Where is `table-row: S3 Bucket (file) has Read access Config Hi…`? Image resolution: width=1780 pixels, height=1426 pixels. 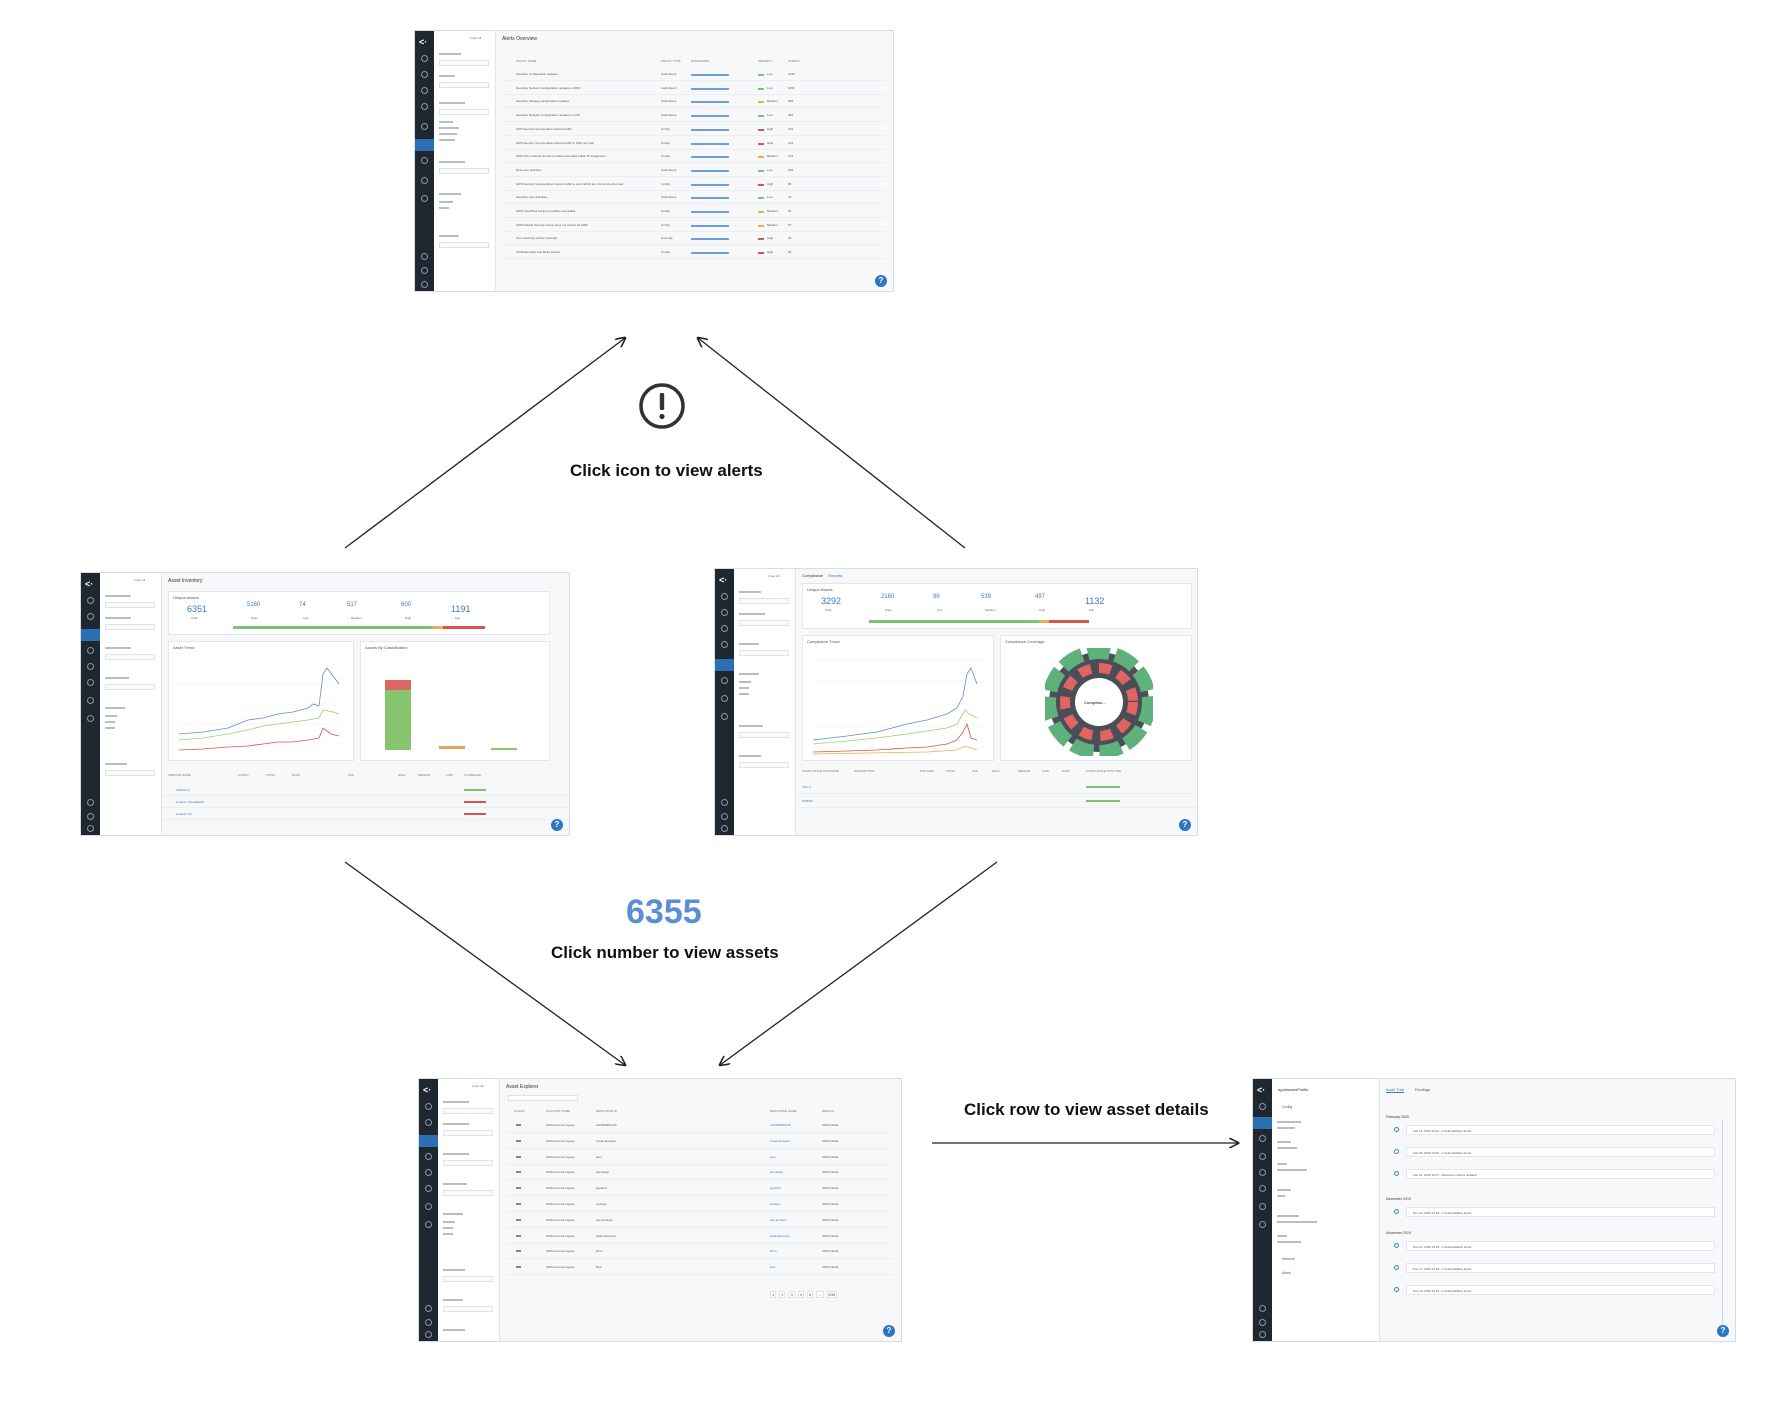 table-row: S3 Bucket (file) has Read access Config Hi… is located at coordinates (694, 253).